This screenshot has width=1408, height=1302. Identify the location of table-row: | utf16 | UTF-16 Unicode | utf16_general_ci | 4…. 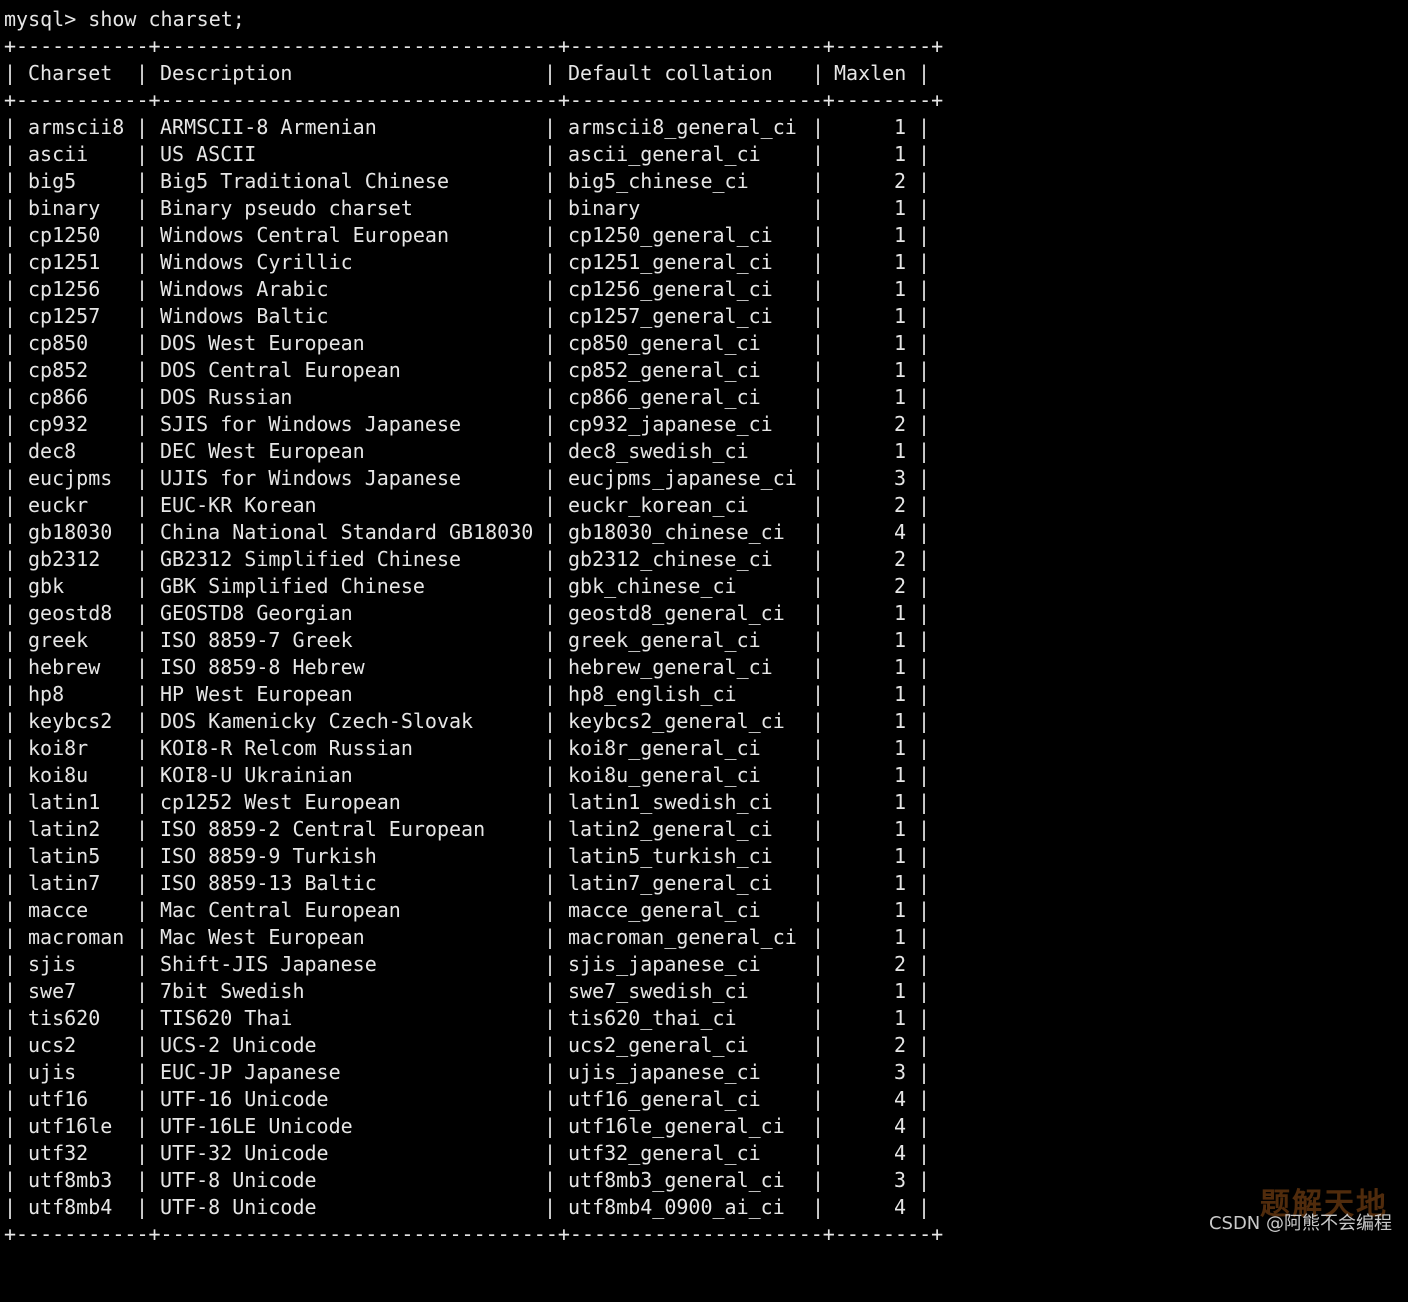
(704, 1099).